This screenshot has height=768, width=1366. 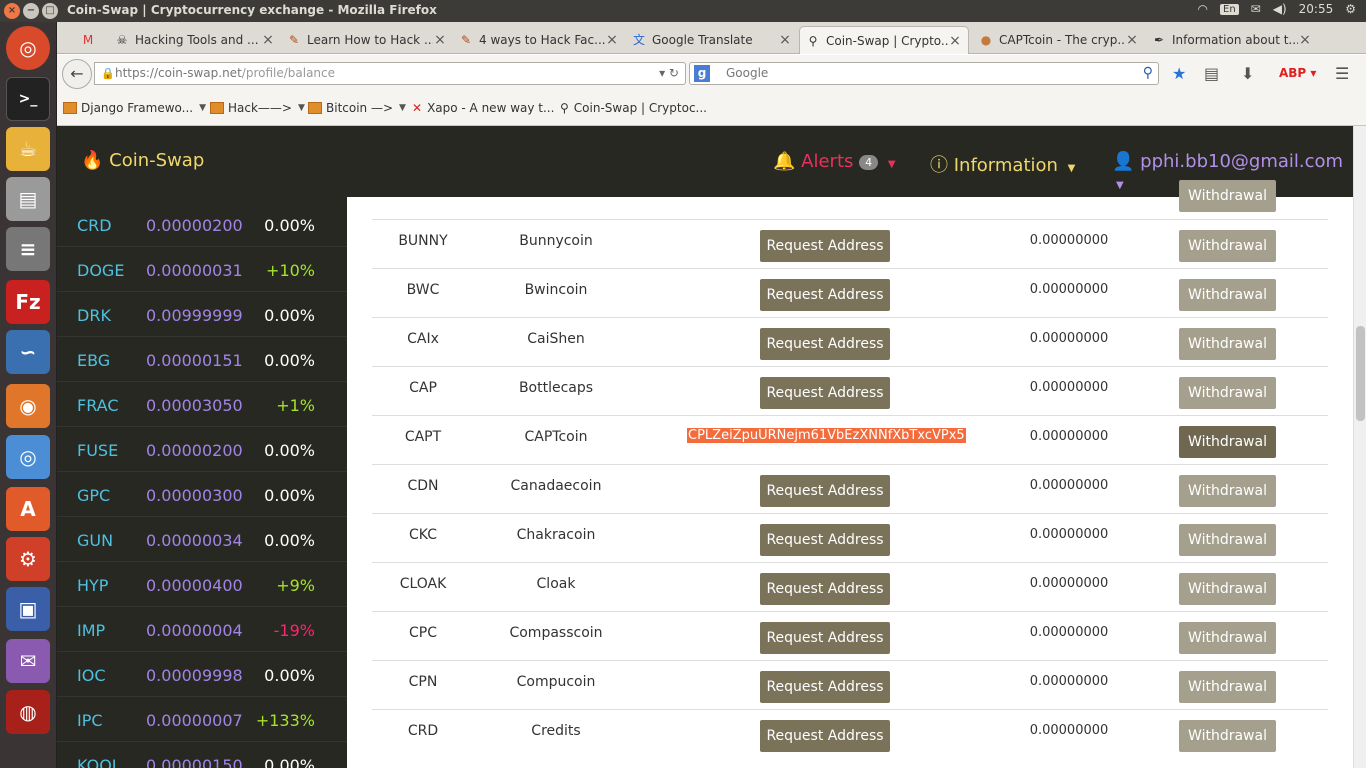 What do you see at coordinates (202, 755) in the screenshot?
I see `ticker-row: KOOL 0.00000150 0.00%` at bounding box center [202, 755].